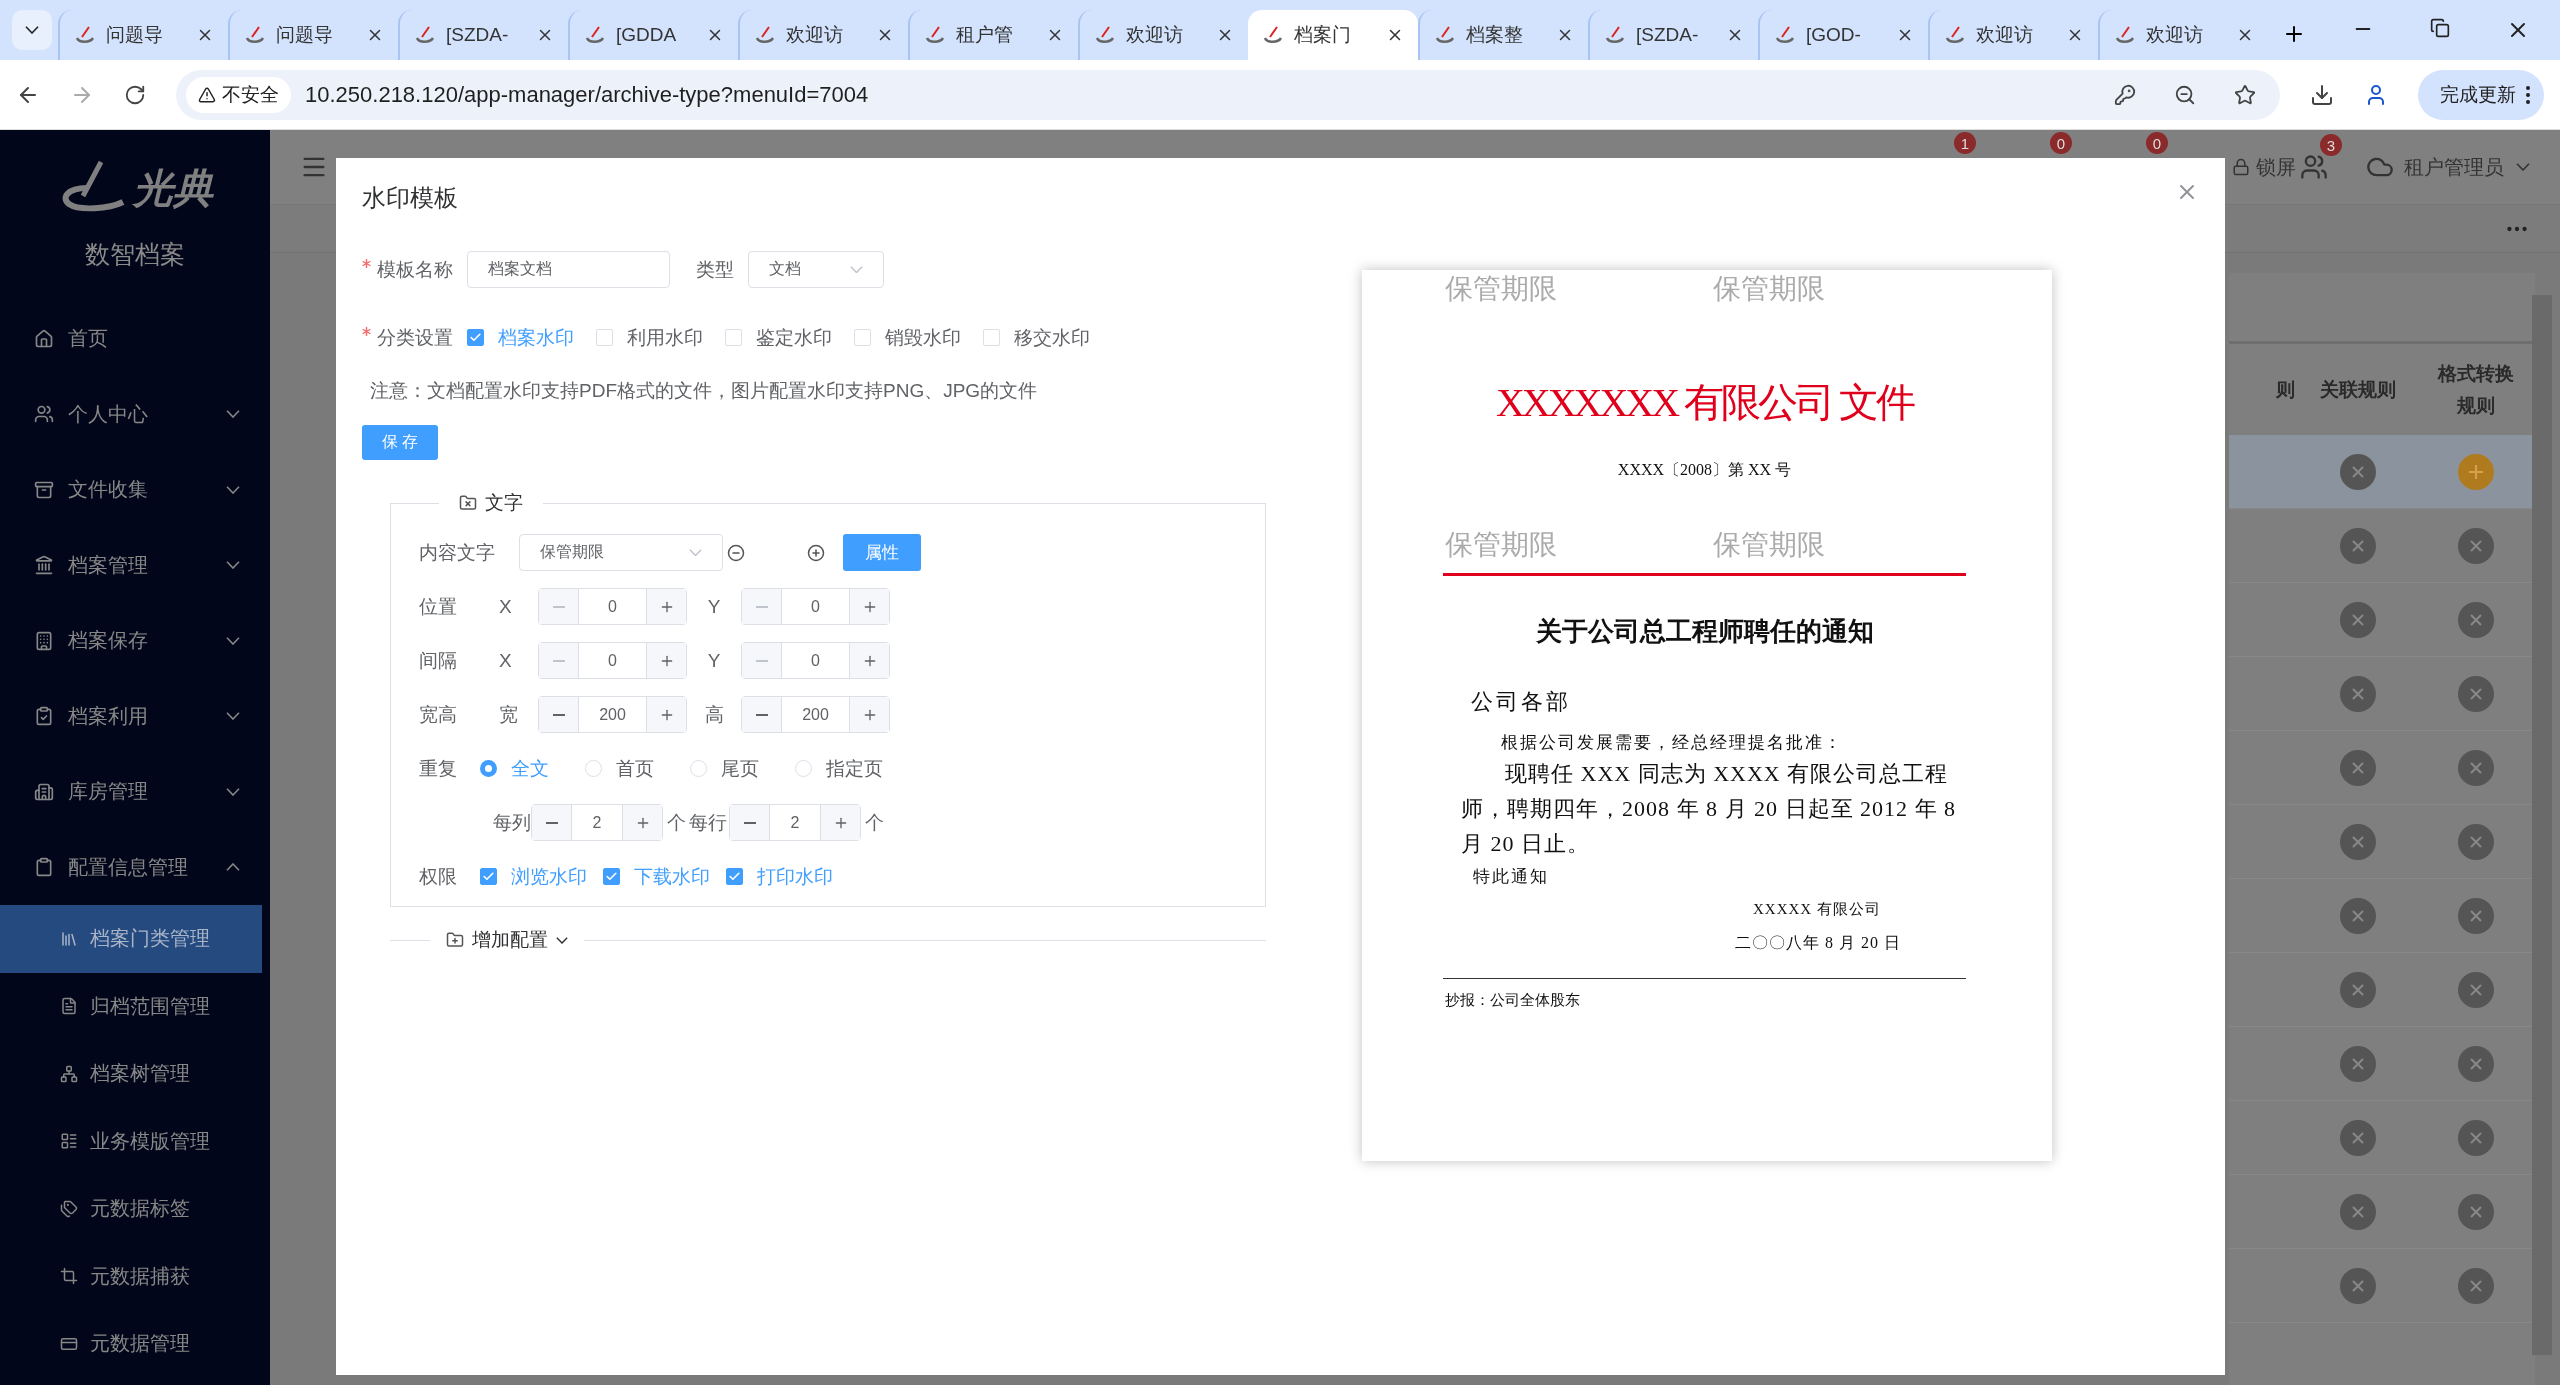 Image resolution: width=2560 pixels, height=1385 pixels. I want to click on menu-item: 个人中心, so click(135, 414).